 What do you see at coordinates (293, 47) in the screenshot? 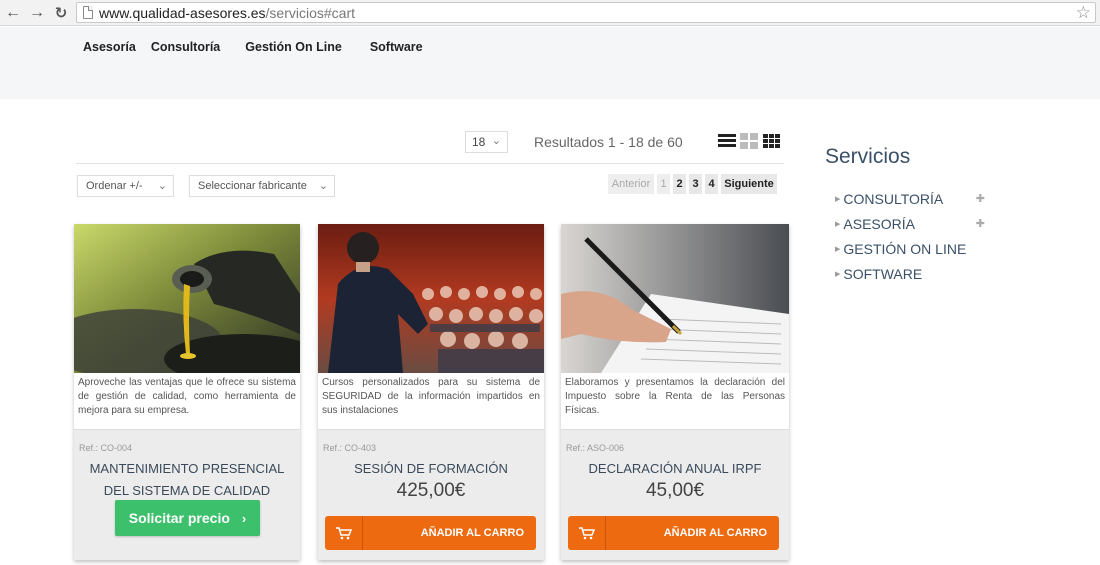
I see `nav-item-gestion-online: Gestión On Line` at bounding box center [293, 47].